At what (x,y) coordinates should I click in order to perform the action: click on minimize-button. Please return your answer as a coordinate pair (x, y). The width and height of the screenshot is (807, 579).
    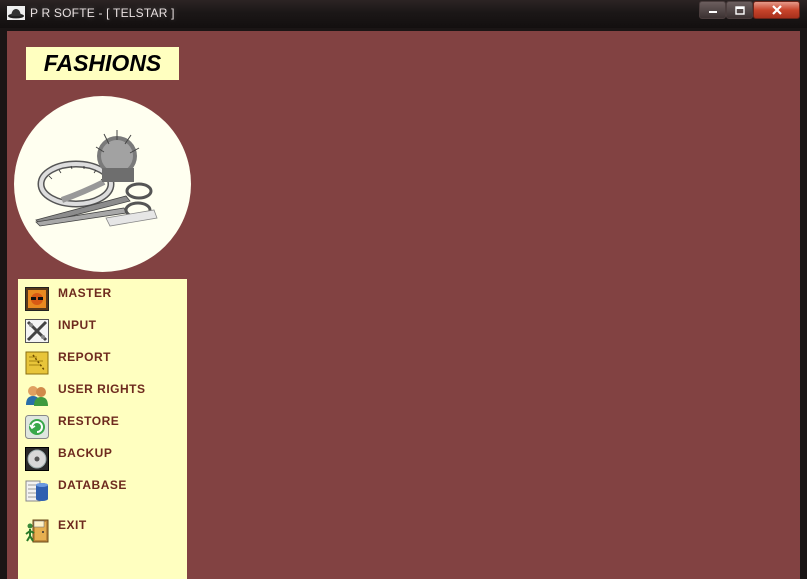
    Looking at the image, I should click on (712, 10).